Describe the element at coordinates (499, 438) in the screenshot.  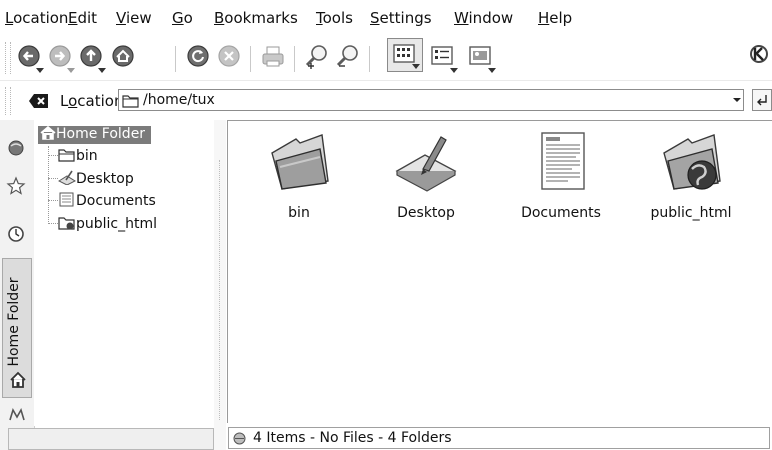
I see `status-bar: 4 Items - No Files - 4 Folders` at that location.